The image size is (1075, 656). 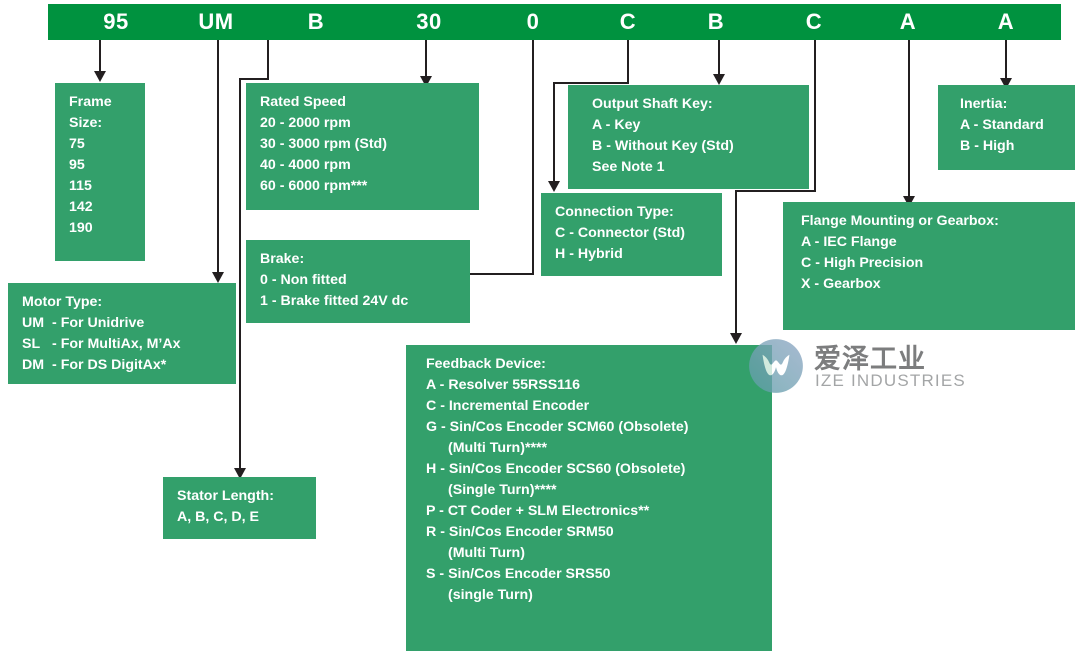 What do you see at coordinates (557, 427) in the screenshot?
I see `feedback-device-option-2: G - Sin/Cos Encoder SCM60 (Obsolete)` at bounding box center [557, 427].